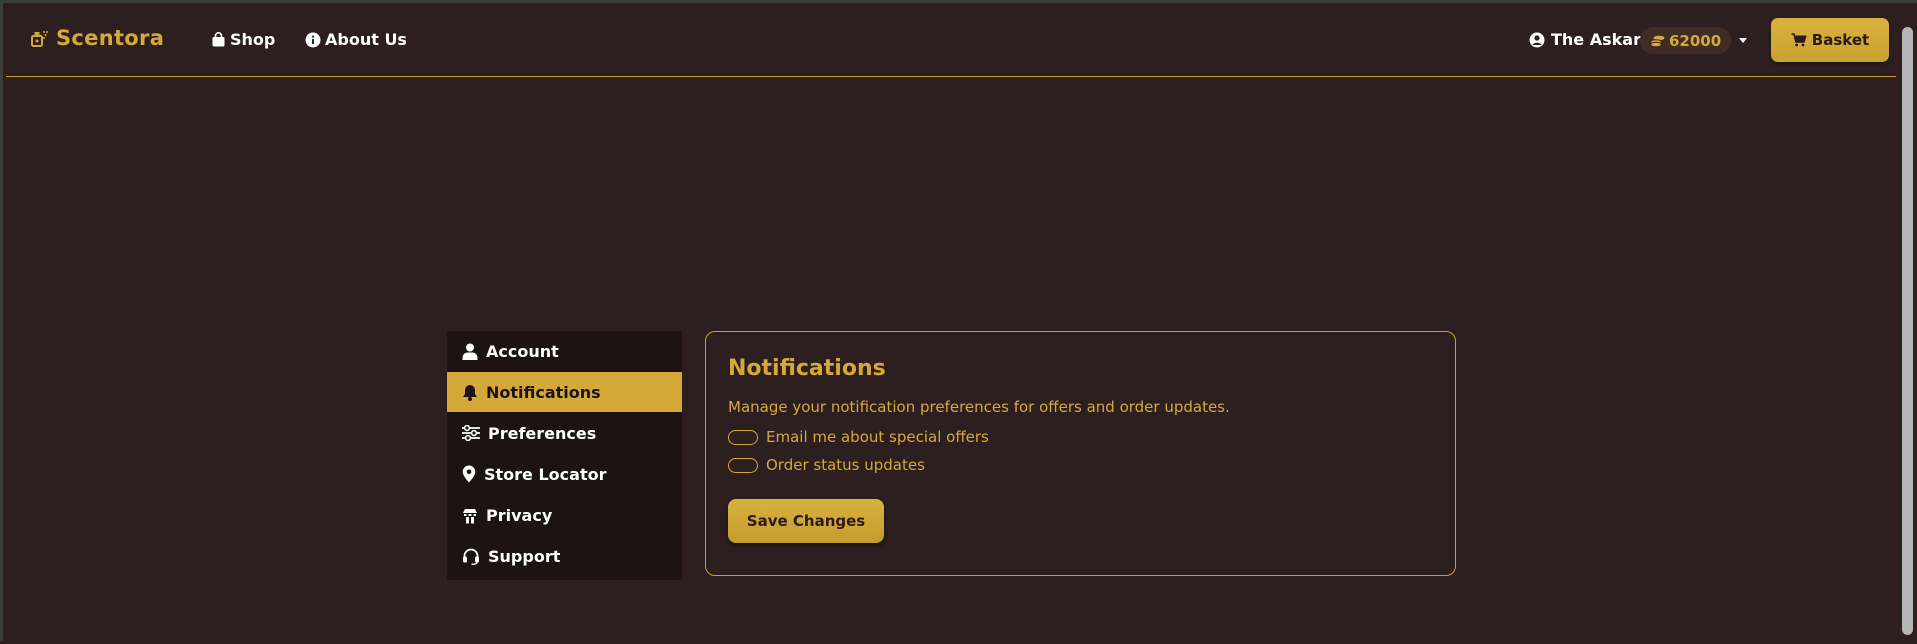 This screenshot has height=644, width=1917. Describe the element at coordinates (1907, 331) in the screenshot. I see `scrollbar-thumb` at that location.